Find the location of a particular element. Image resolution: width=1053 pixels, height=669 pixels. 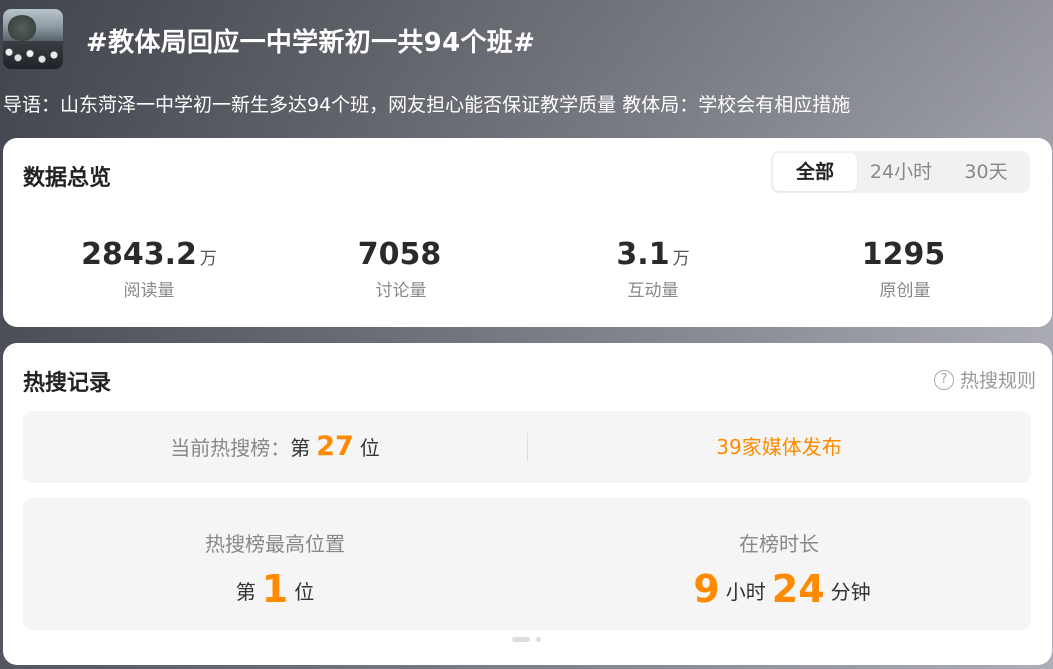

current-rank: 当前热搜榜：第 27 位 is located at coordinates (275, 447).